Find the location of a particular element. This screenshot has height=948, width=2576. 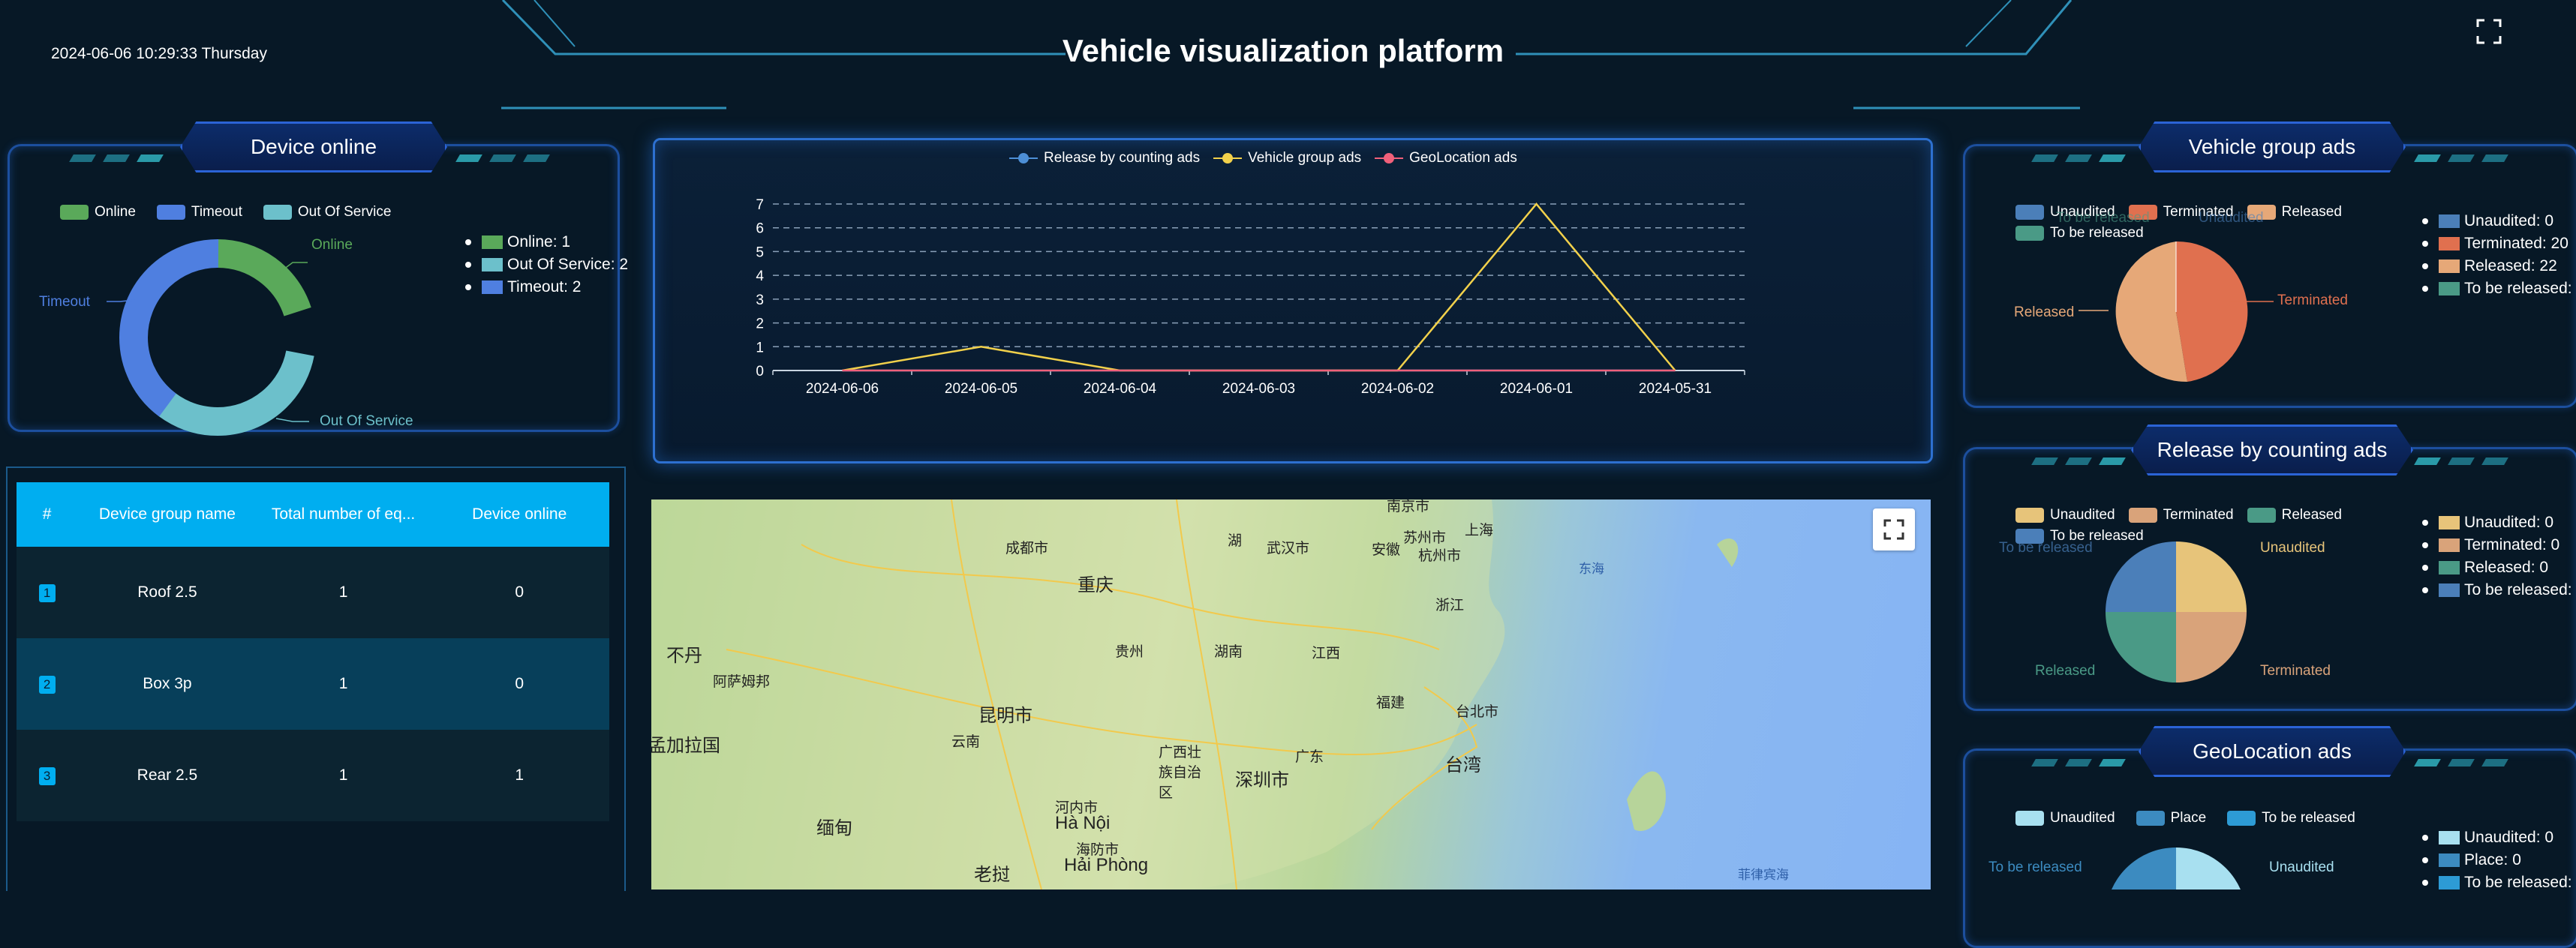

legend-item: Place is located at coordinates (2171, 818).